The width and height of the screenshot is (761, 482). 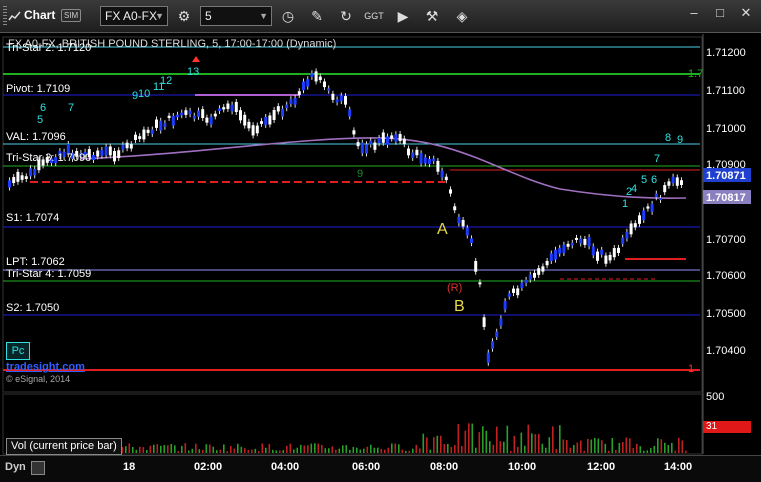 What do you see at coordinates (288, 16) in the screenshot?
I see `clock-icon: ◷` at bounding box center [288, 16].